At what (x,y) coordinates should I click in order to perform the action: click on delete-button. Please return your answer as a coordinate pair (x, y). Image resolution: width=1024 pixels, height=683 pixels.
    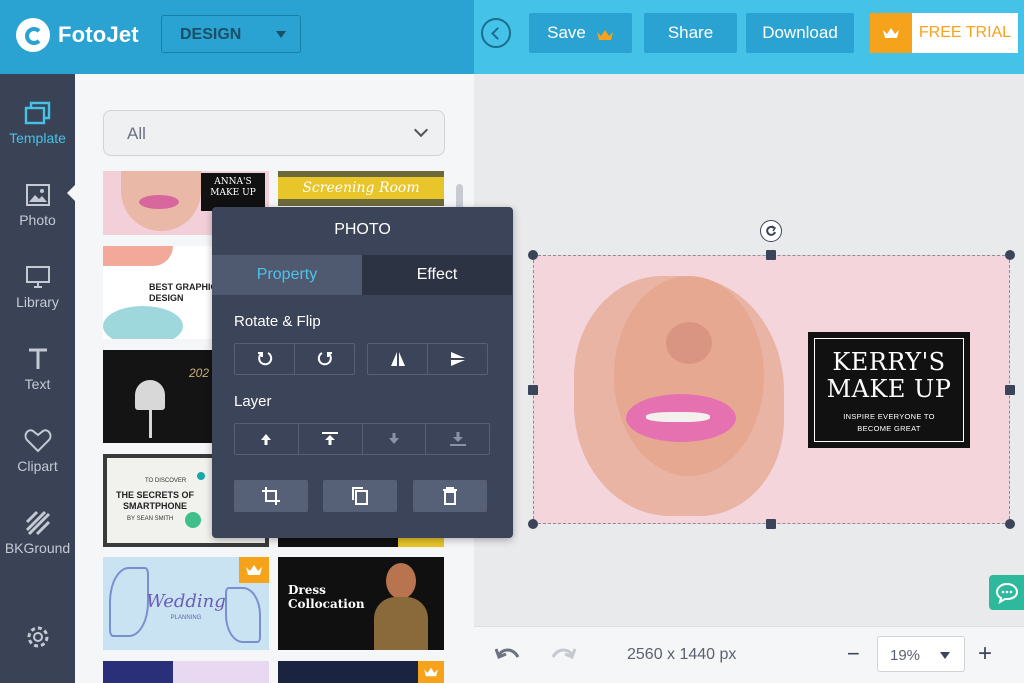
    Looking at the image, I should click on (450, 496).